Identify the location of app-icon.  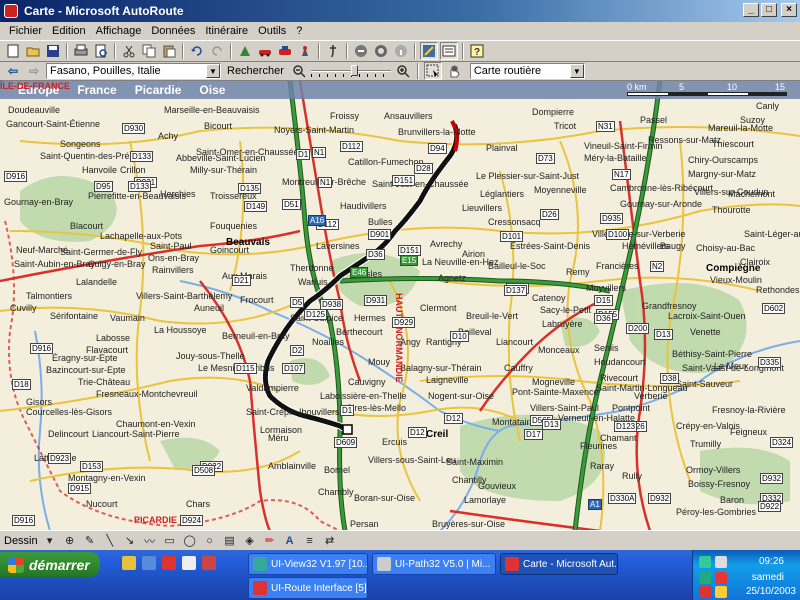
(11, 11).